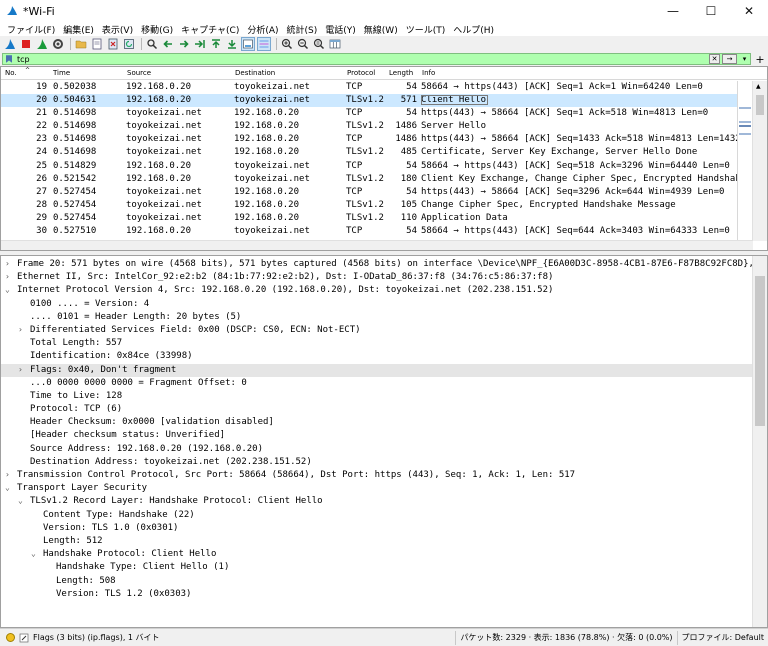 The image size is (768, 646). What do you see at coordinates (287, 44) in the screenshot?
I see `zoom-in-button` at bounding box center [287, 44].